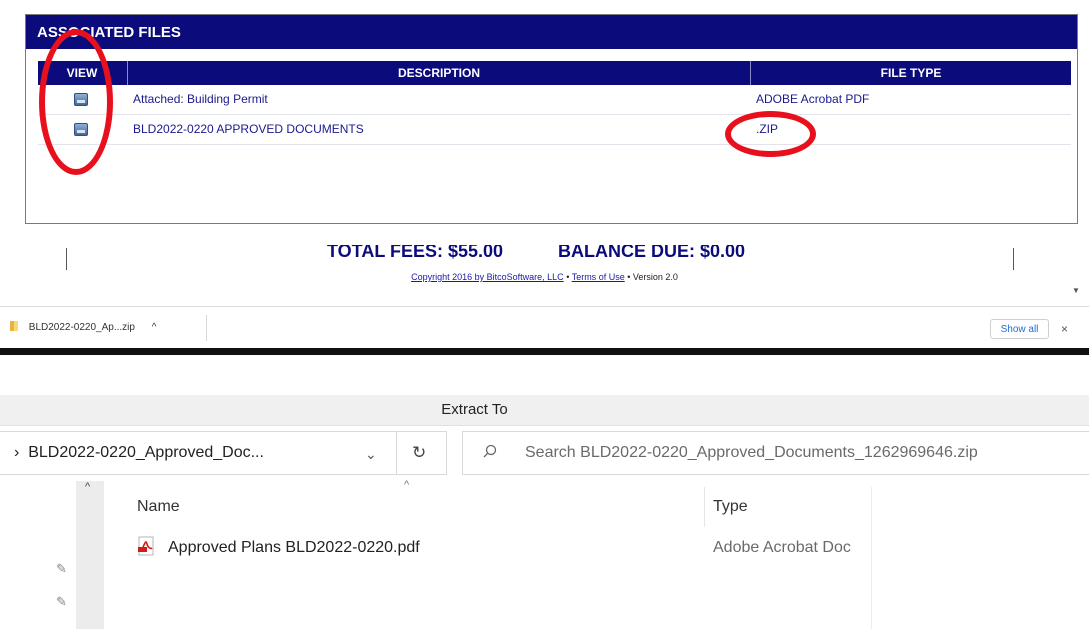  What do you see at coordinates (407, 485) in the screenshot?
I see `sort-indicator-icon: ^` at bounding box center [407, 485].